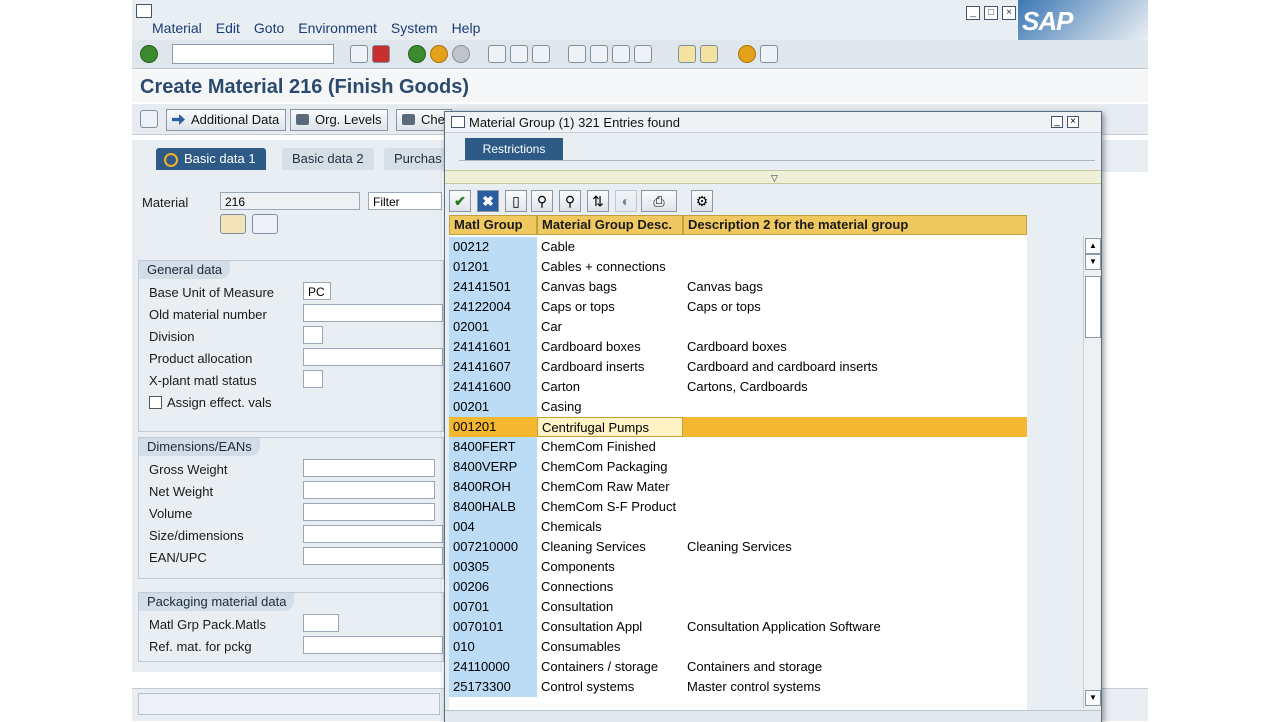  What do you see at coordinates (226, 120) in the screenshot?
I see `additional-data-button: Additional Data` at bounding box center [226, 120].